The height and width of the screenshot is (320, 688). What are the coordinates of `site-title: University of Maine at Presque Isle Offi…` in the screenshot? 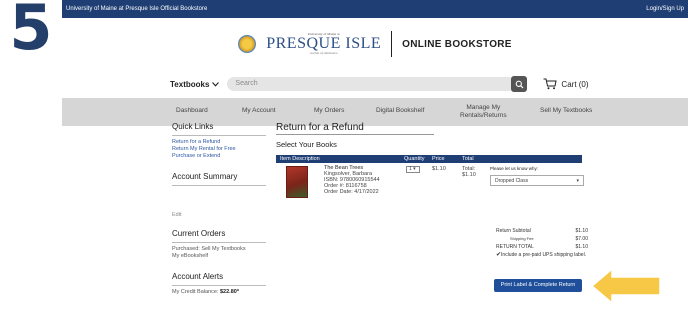 It's located at (136, 9).